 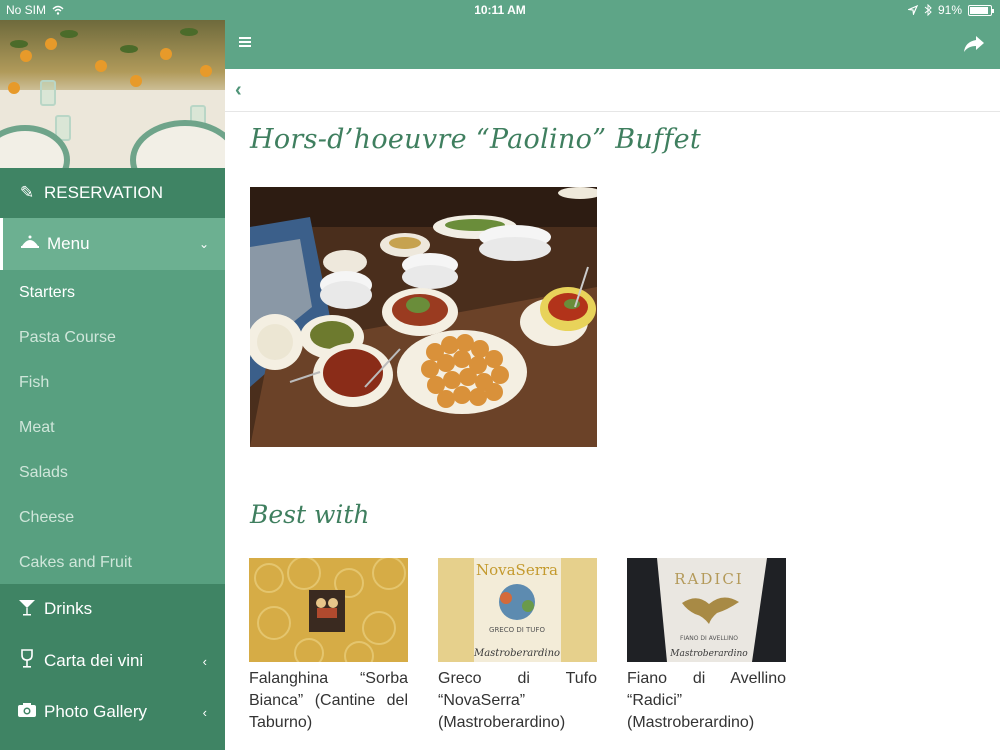 I want to click on sidebar-item-label: Photo Gallery, so click(x=95, y=711).